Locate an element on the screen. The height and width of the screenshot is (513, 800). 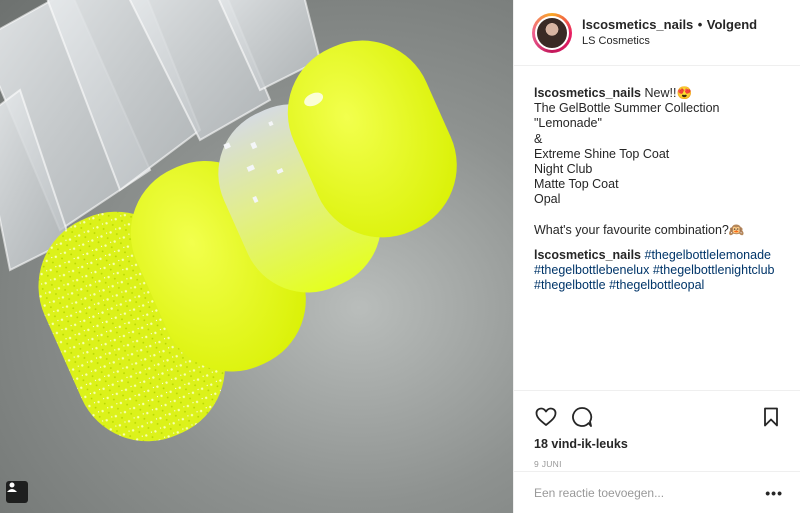
caption-question: What's your favourite combination?🙉 is located at coordinates (639, 229).